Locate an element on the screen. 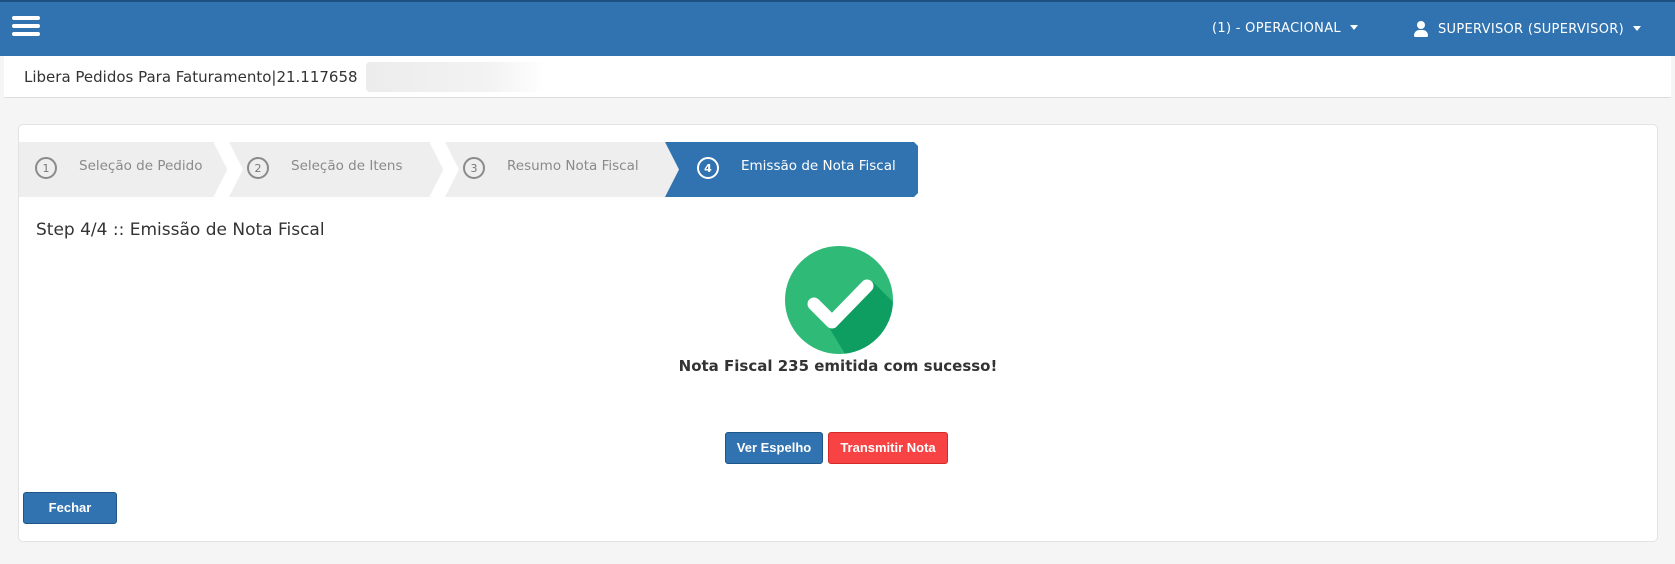 The image size is (1675, 564). wizard-step-2-label: Seleção de Itens is located at coordinates (347, 166).